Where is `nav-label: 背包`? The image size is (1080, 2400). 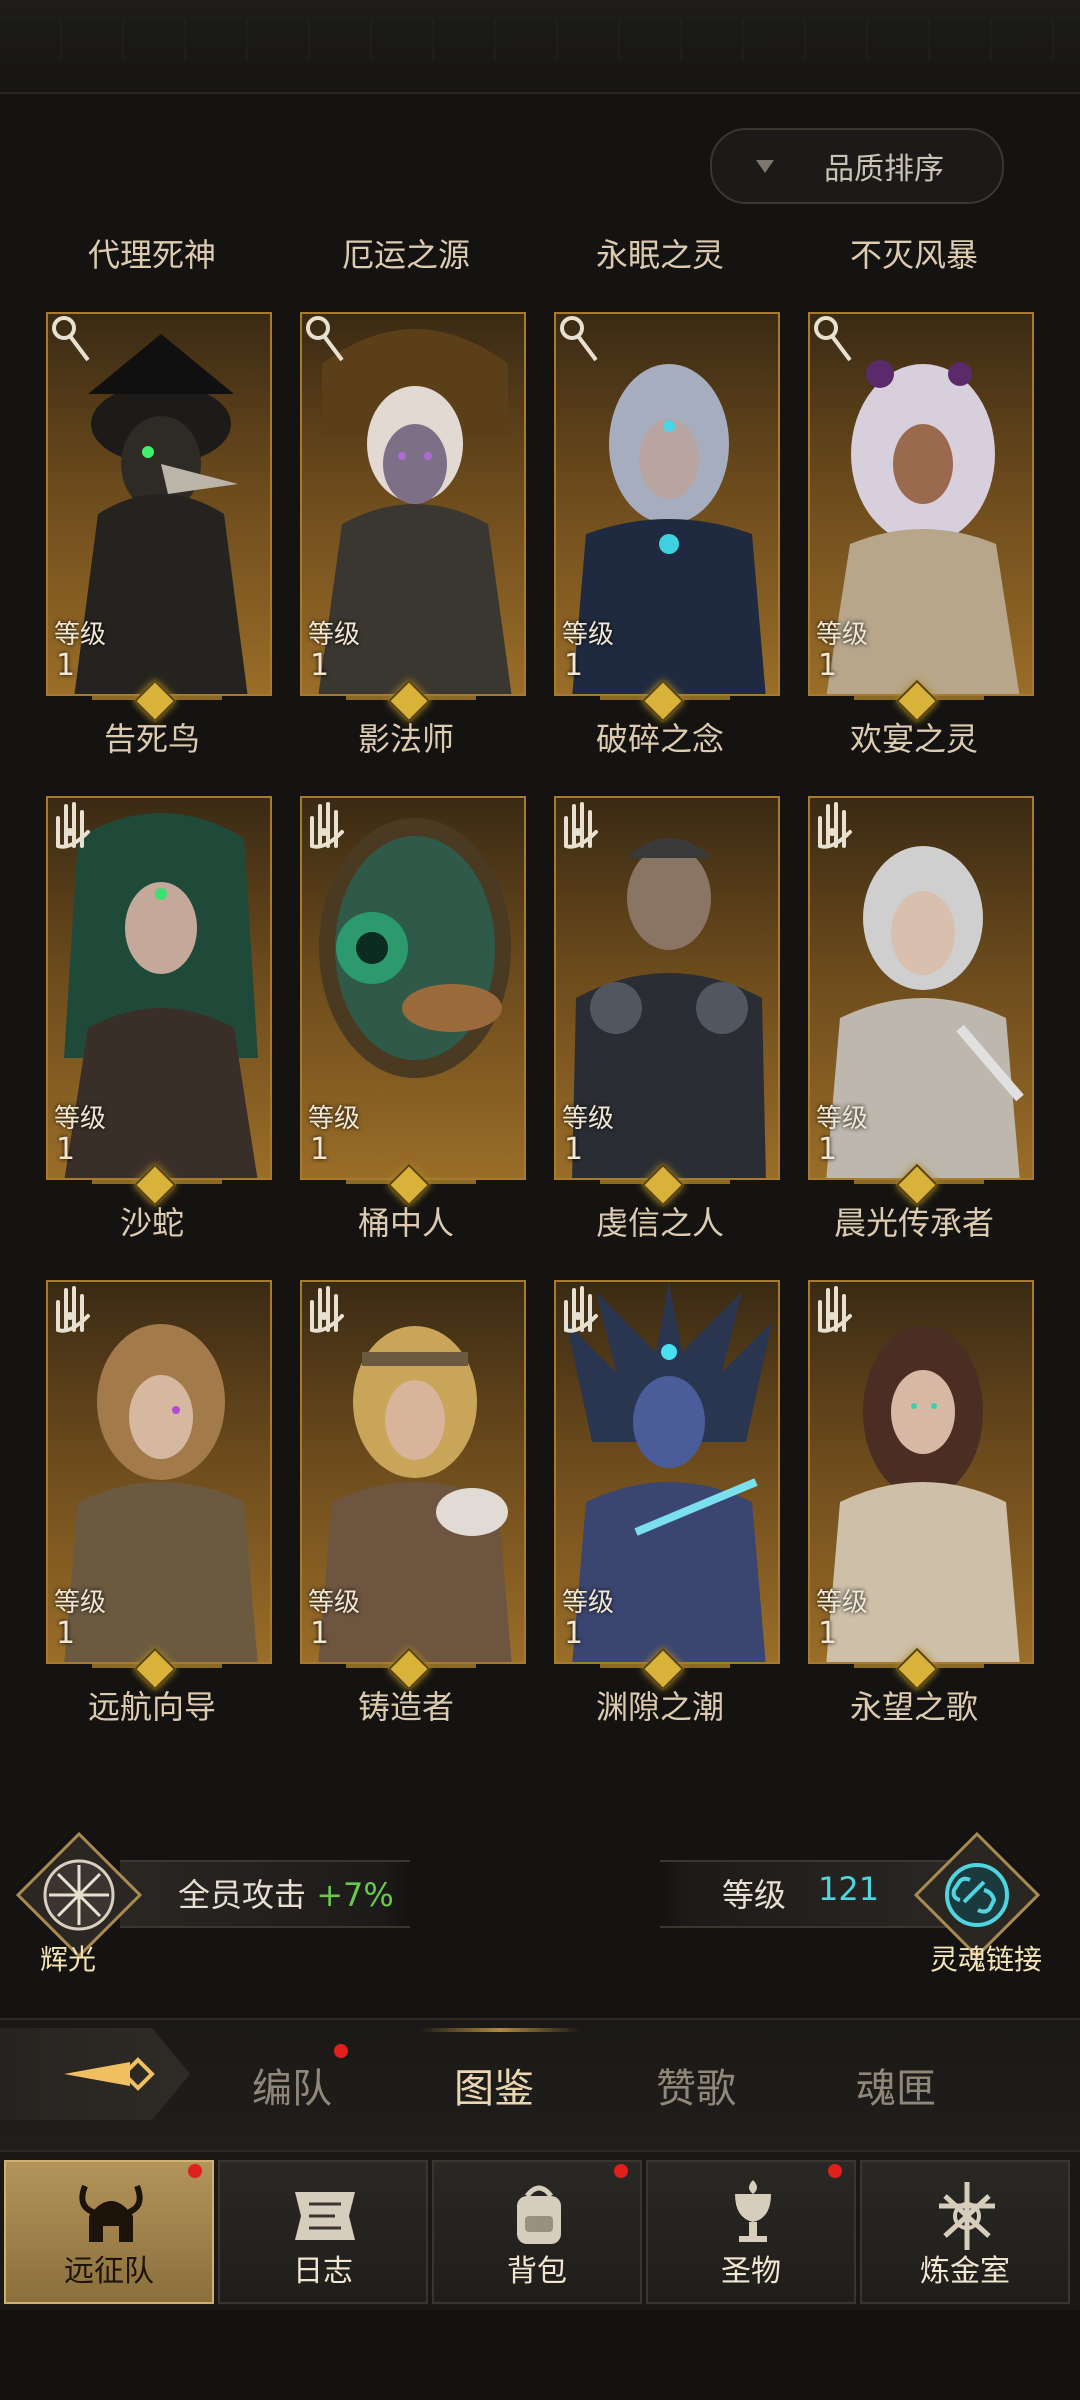
nav-label: 背包 is located at coordinates (537, 2271).